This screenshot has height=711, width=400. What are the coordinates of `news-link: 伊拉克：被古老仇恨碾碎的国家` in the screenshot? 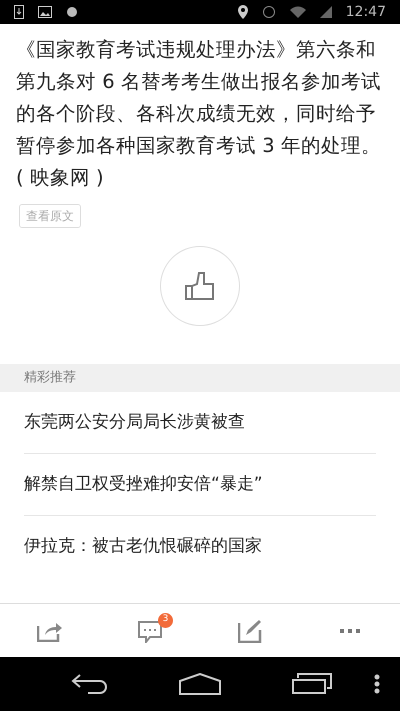 It's located at (143, 547).